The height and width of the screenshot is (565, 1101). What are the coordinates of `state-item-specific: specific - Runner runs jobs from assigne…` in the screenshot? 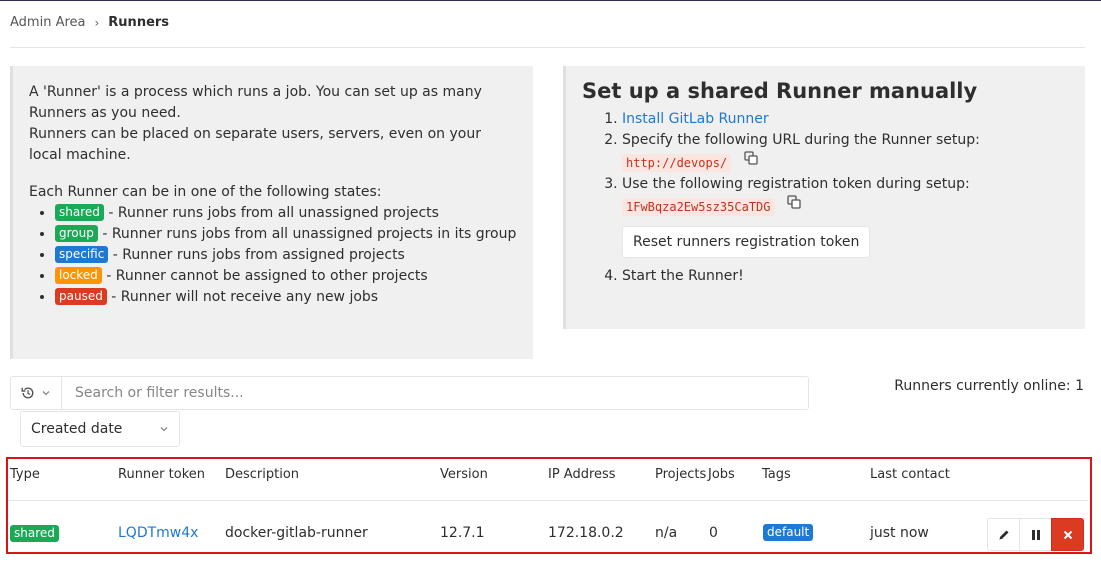 It's located at (286, 255).